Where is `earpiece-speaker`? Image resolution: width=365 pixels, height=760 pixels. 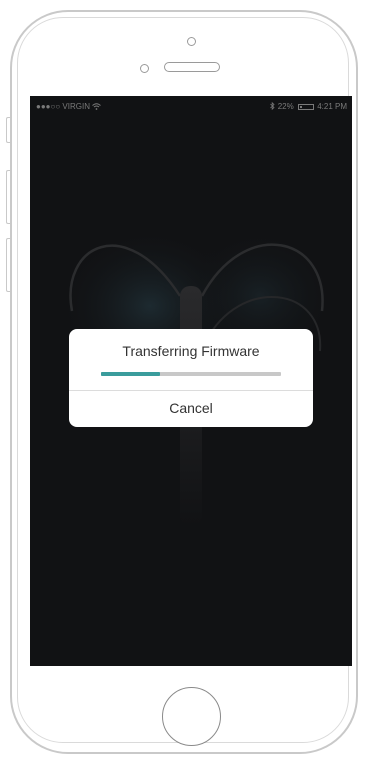
earpiece-speaker is located at coordinates (192, 67).